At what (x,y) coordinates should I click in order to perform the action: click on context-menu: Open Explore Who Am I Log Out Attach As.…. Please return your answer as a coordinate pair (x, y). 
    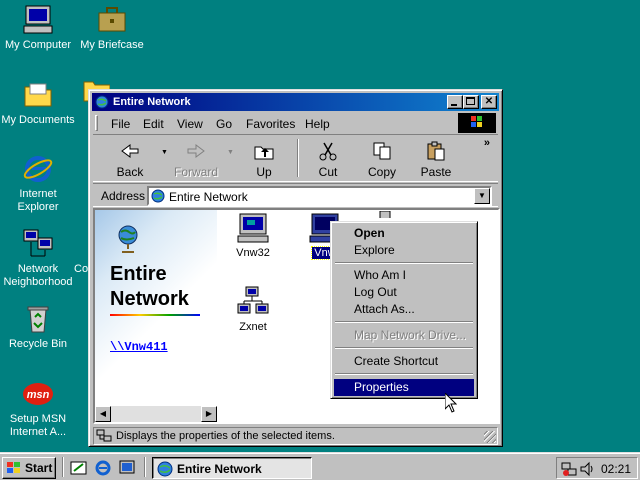
    Looking at the image, I should click on (404, 310).